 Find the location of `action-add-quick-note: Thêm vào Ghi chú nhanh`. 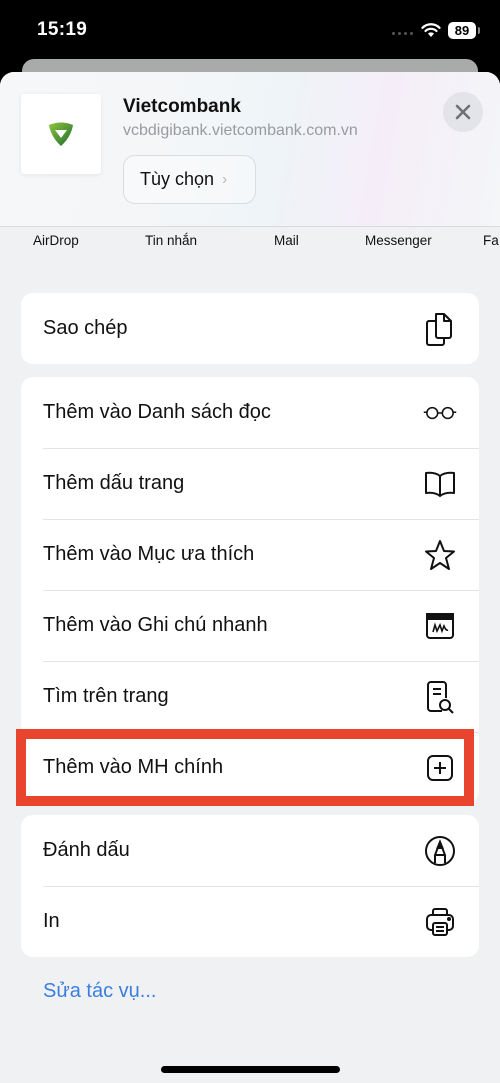

action-add-quick-note: Thêm vào Ghi chú nhanh is located at coordinates (250, 625).